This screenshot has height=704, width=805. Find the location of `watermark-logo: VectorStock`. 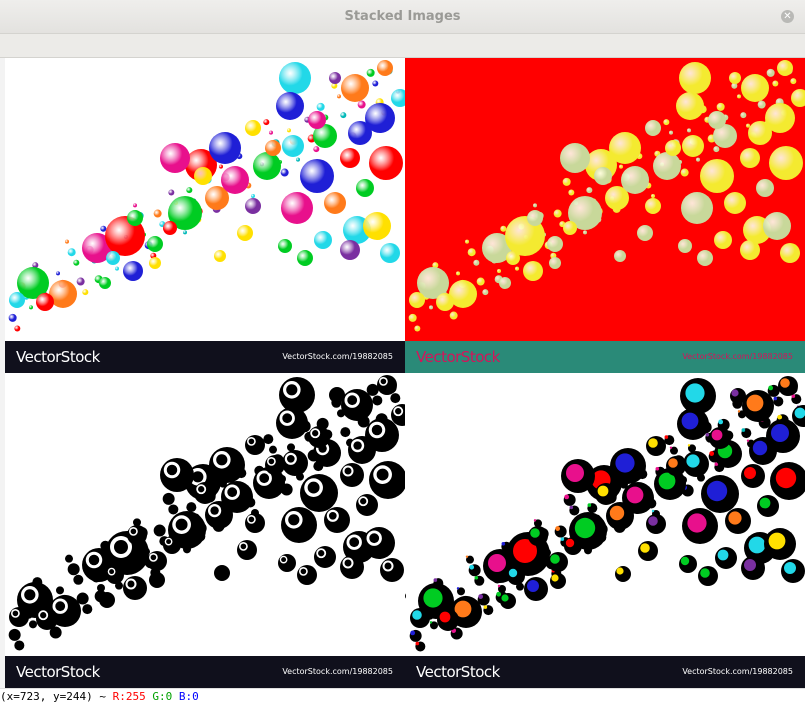

watermark-logo: VectorStock is located at coordinates (58, 672).